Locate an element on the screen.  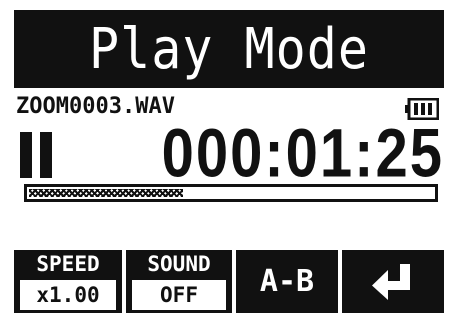
return-button is located at coordinates (393, 281).